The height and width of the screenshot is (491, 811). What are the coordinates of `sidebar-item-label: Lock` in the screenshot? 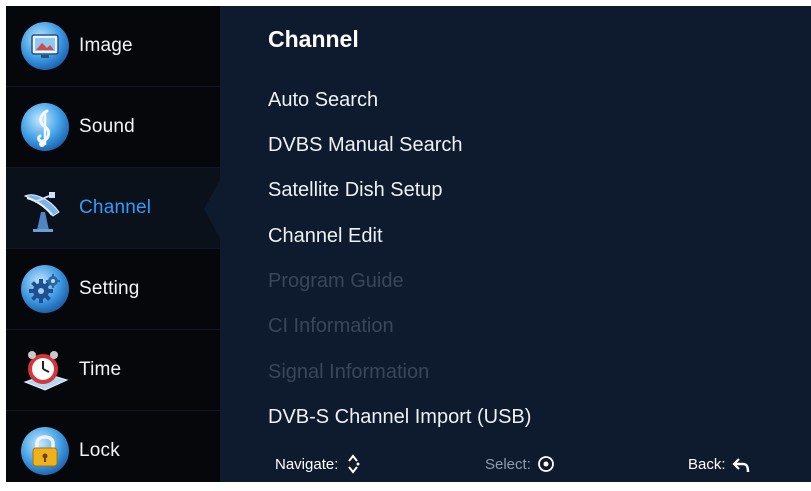 It's located at (99, 450).